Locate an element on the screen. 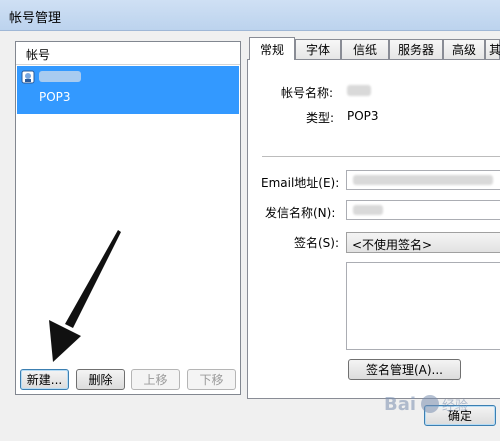 The image size is (500, 441). account-name-value-redacted is located at coordinates (359, 90).